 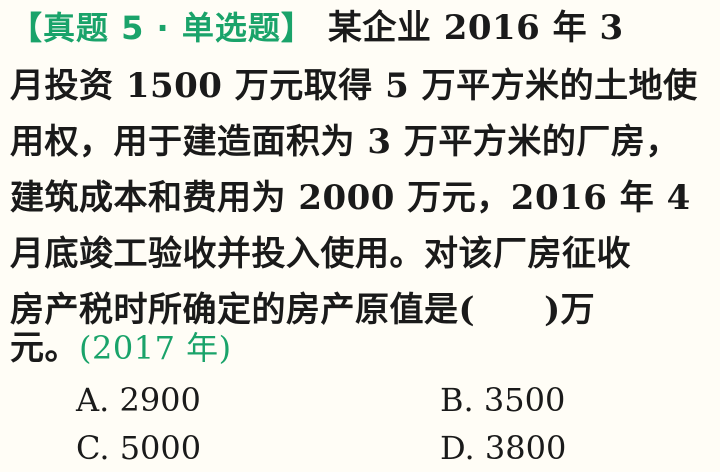 I want to click on question-line-1: 【真题 5 · 单选题】 某企业 2016 年 3, so click(x=360, y=28).